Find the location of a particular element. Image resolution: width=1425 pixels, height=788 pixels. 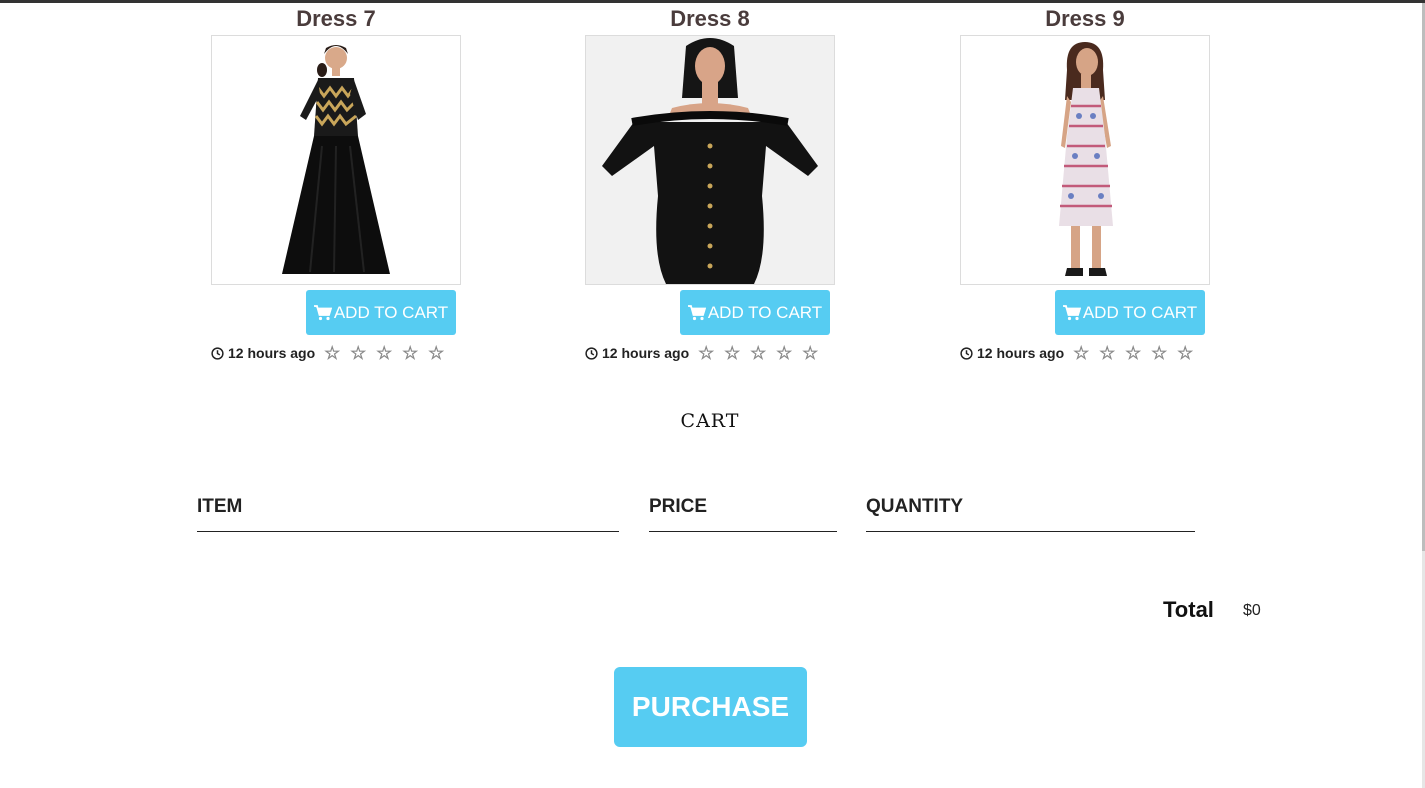

dress-gown-image is located at coordinates (336, 159).